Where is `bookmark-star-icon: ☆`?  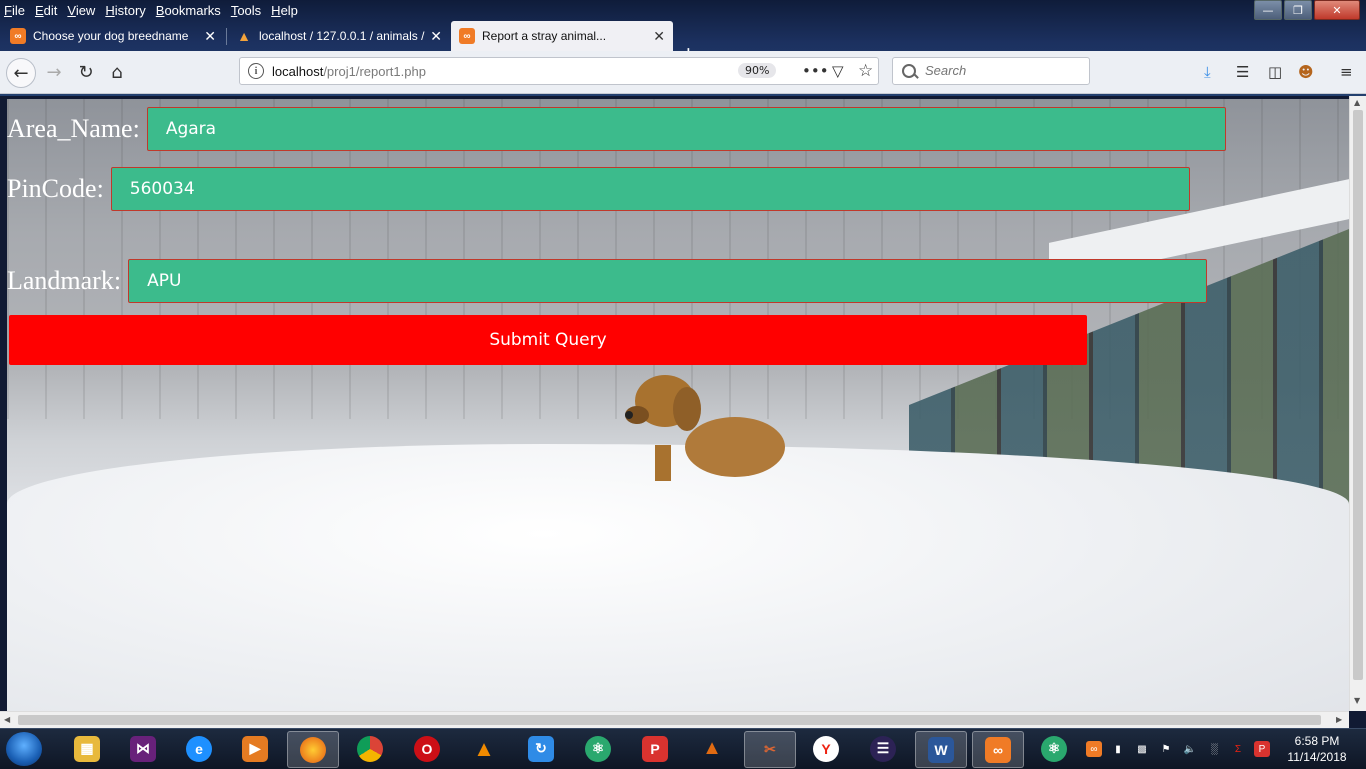 bookmark-star-icon: ☆ is located at coordinates (865, 71).